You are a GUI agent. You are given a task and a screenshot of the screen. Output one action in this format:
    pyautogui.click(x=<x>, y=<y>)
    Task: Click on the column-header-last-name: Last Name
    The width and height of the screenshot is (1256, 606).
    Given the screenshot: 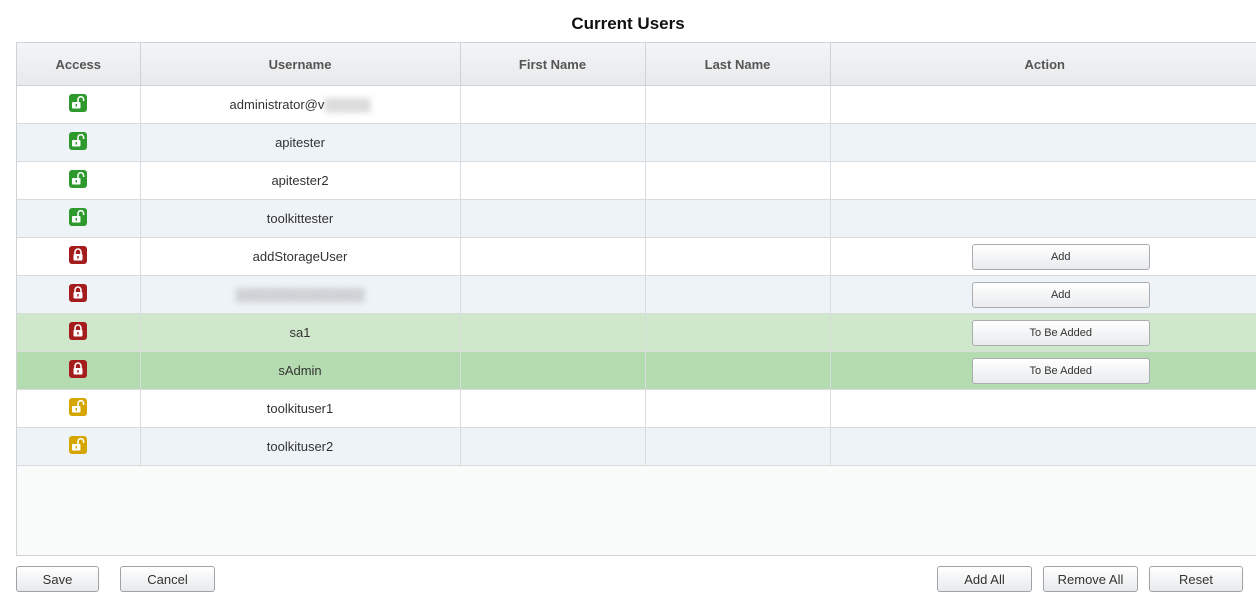 What is the action you would take?
    pyautogui.click(x=738, y=64)
    